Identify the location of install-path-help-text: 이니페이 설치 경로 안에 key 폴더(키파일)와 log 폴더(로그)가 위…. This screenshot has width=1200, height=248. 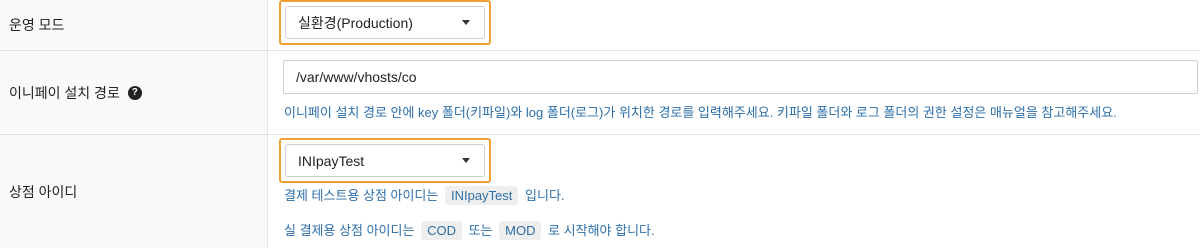
(700, 112).